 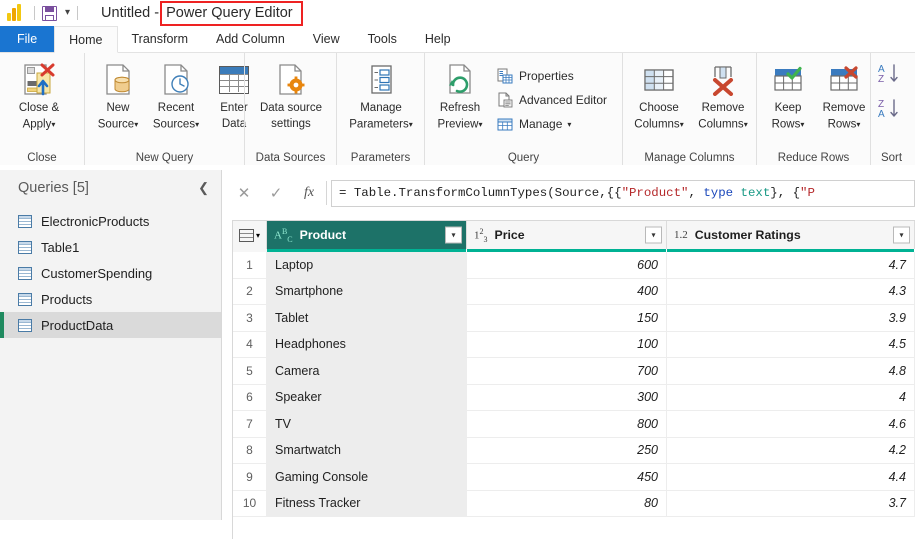 I want to click on cell-product: Fitness Tracker, so click(x=367, y=503).